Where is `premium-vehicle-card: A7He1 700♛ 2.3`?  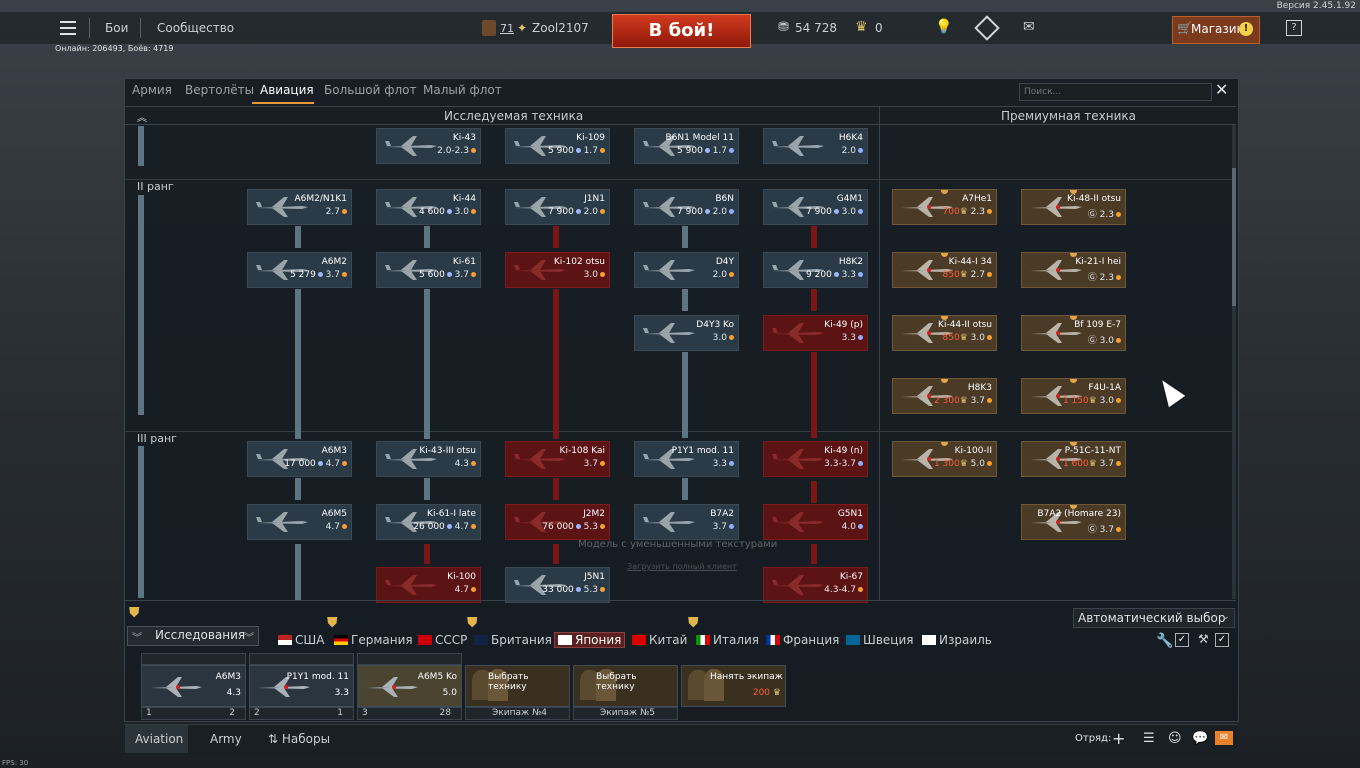
premium-vehicle-card: A7He1 700♛ 2.3 is located at coordinates (944, 207).